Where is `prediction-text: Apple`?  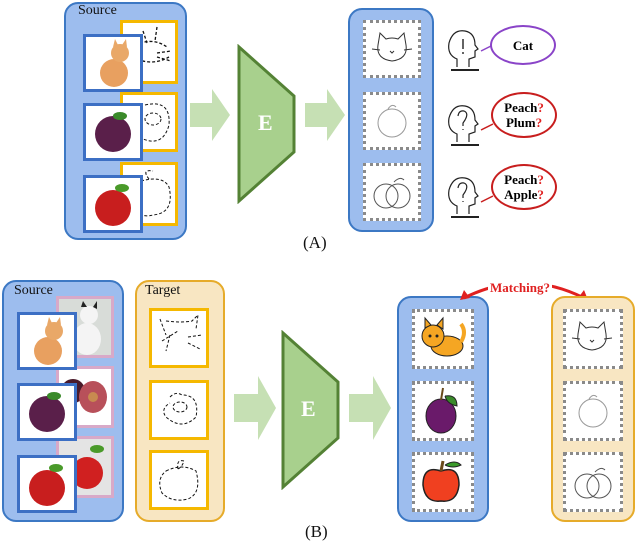 prediction-text: Apple is located at coordinates (521, 194).